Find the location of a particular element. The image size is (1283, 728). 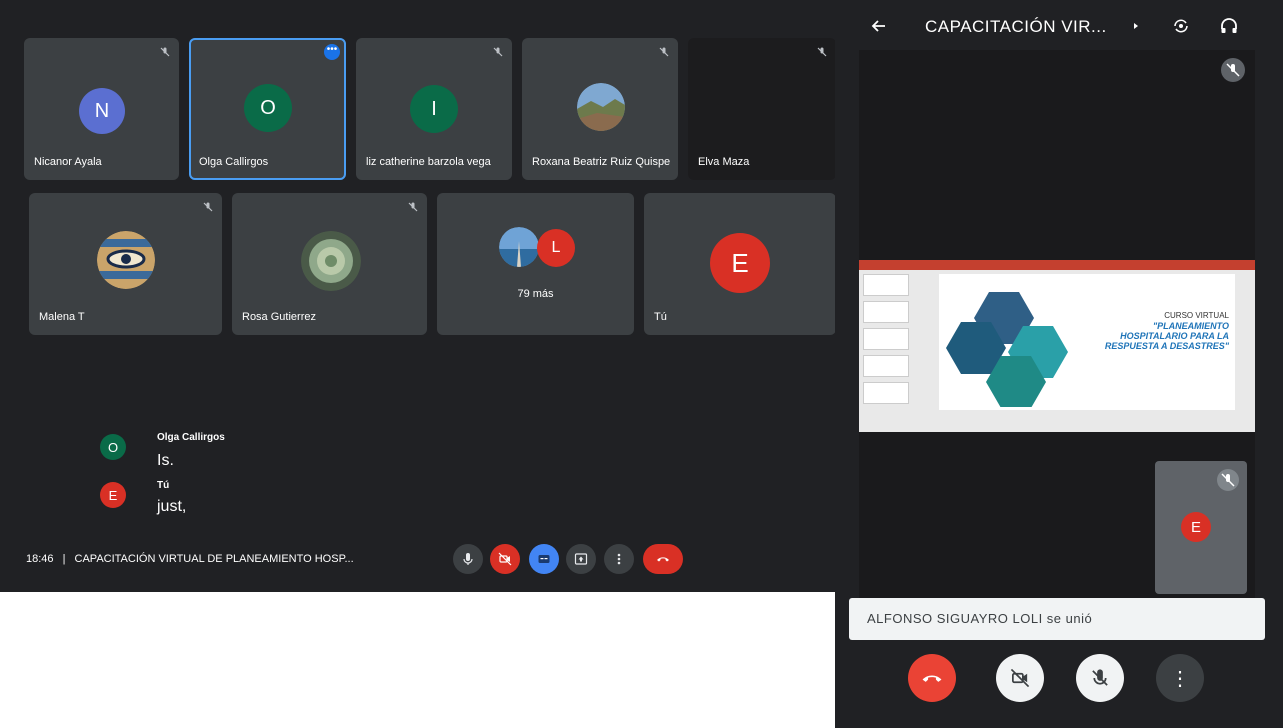

switch-camera-icon is located at coordinates (1181, 26).